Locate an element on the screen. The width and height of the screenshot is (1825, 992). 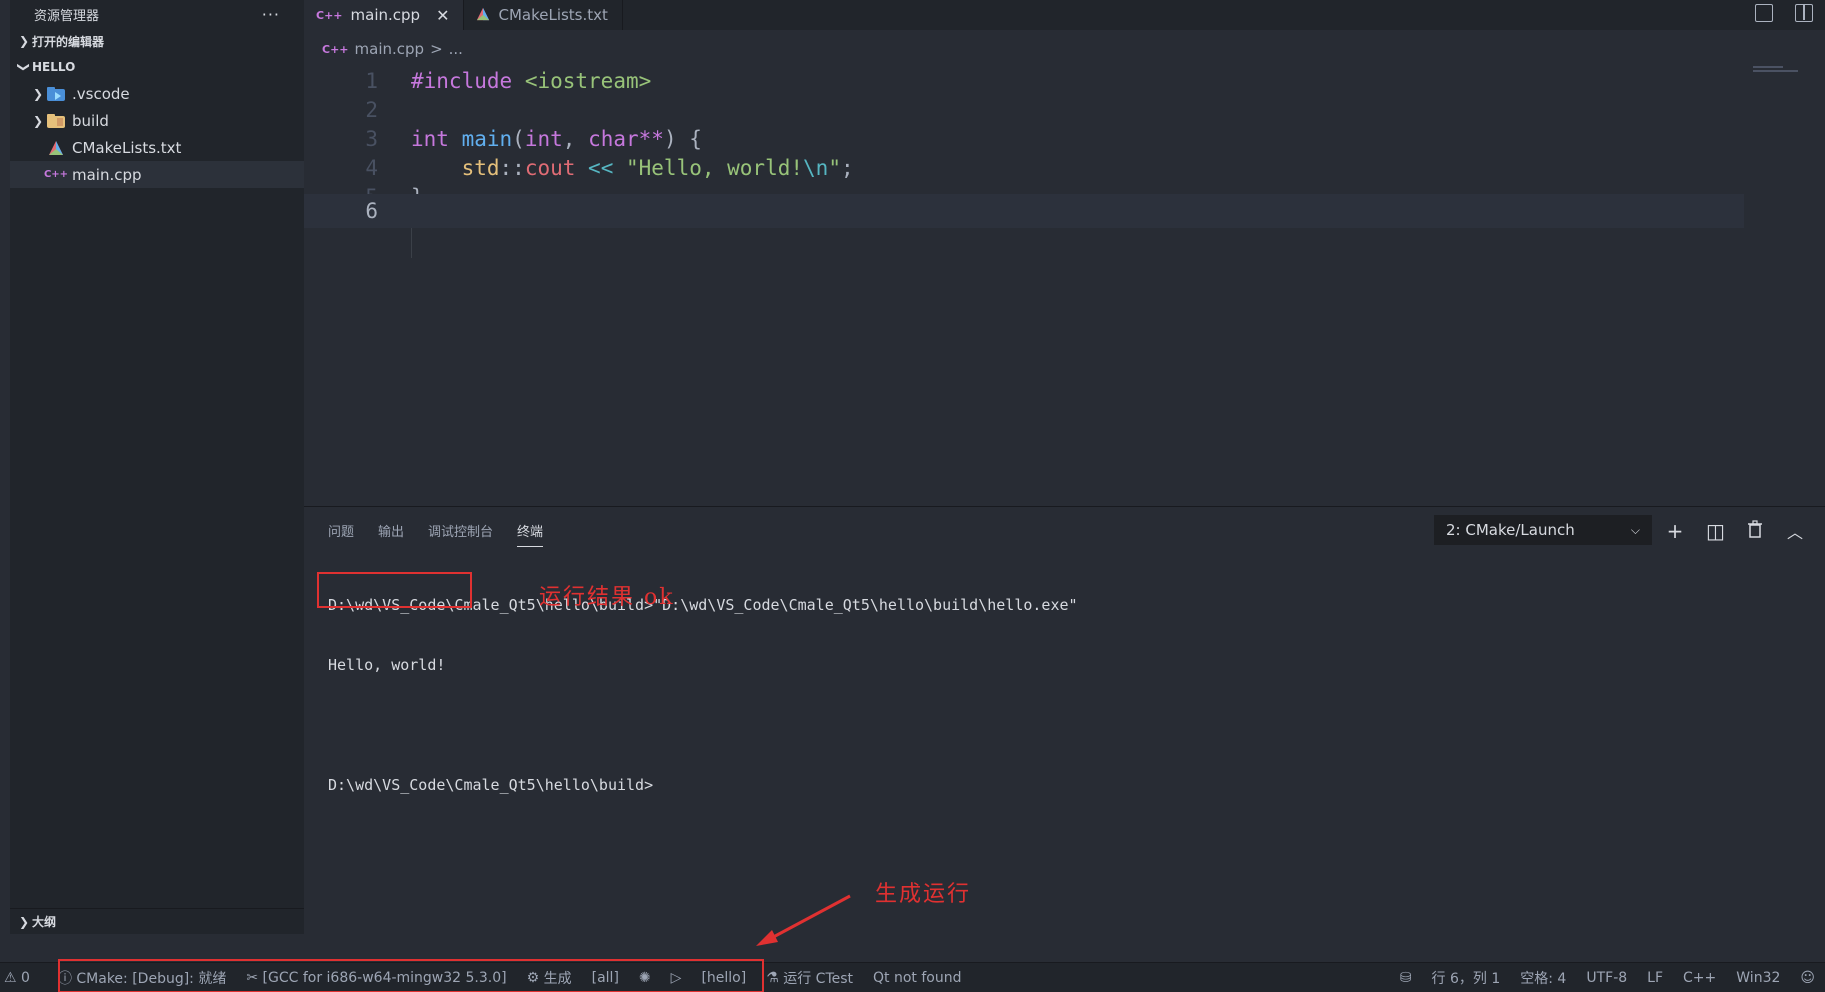
open-changes-icon is located at coordinates (1764, 13).